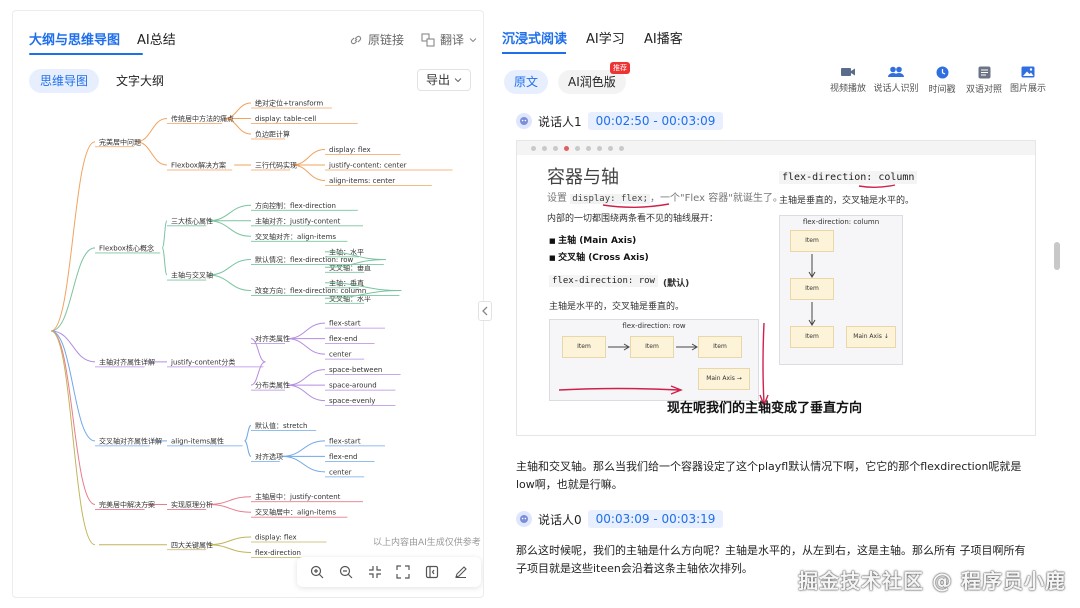  Describe the element at coordinates (620, 390) in the screenshot. I see `row-arrow-annotation` at that location.